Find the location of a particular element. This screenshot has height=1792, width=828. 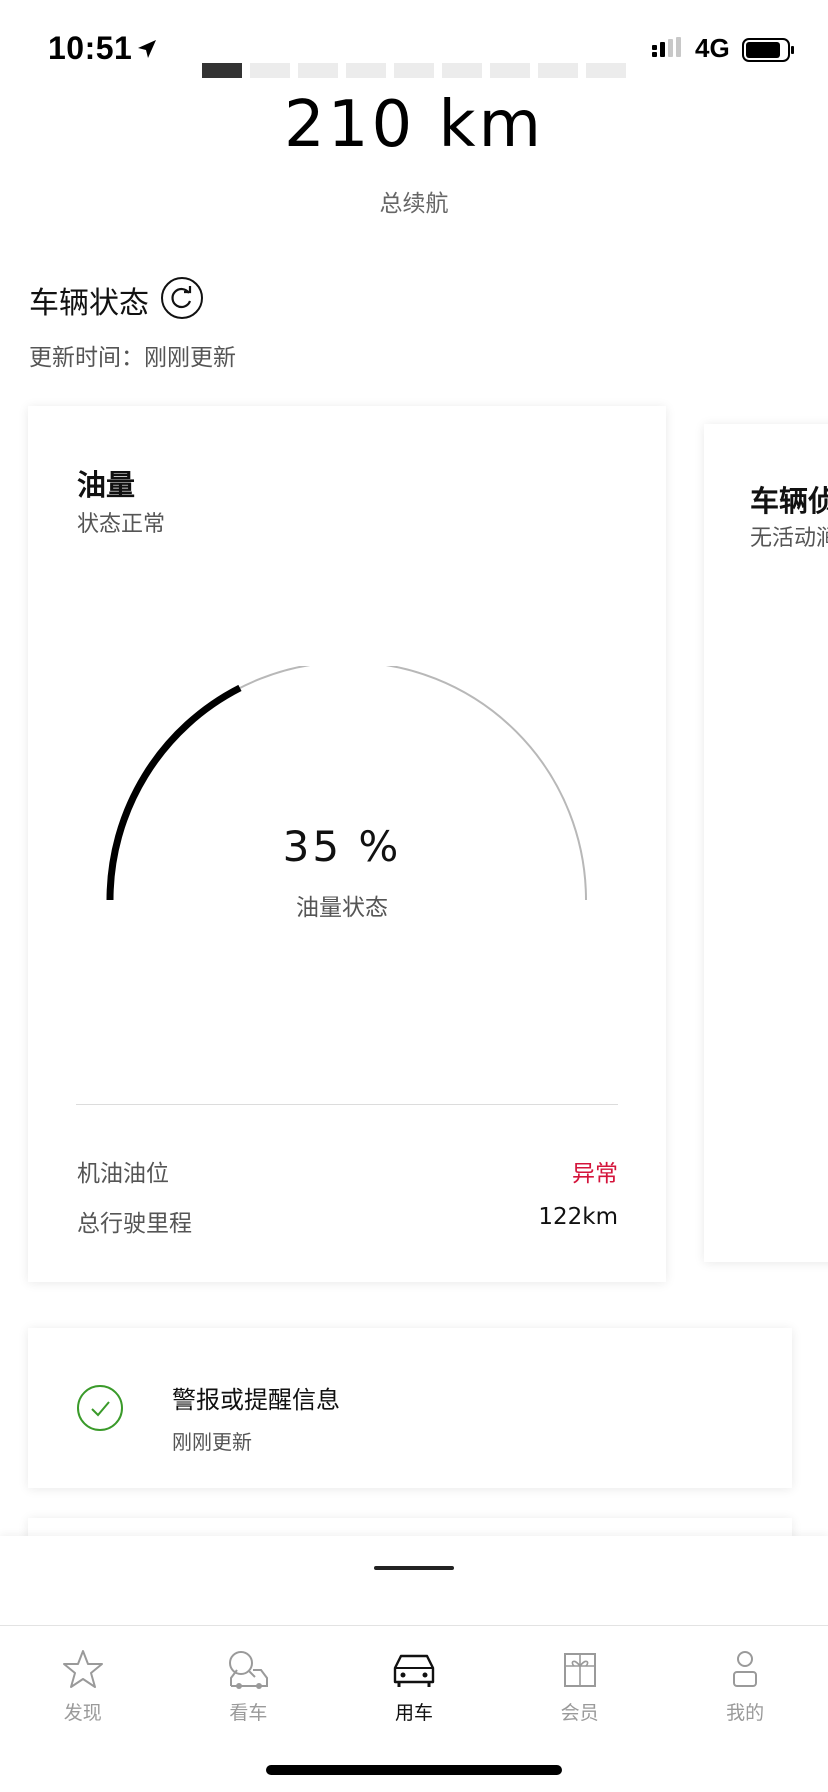

tab-bar: 发现 看车 用车 会员 我的 is located at coordinates (414, 1693).